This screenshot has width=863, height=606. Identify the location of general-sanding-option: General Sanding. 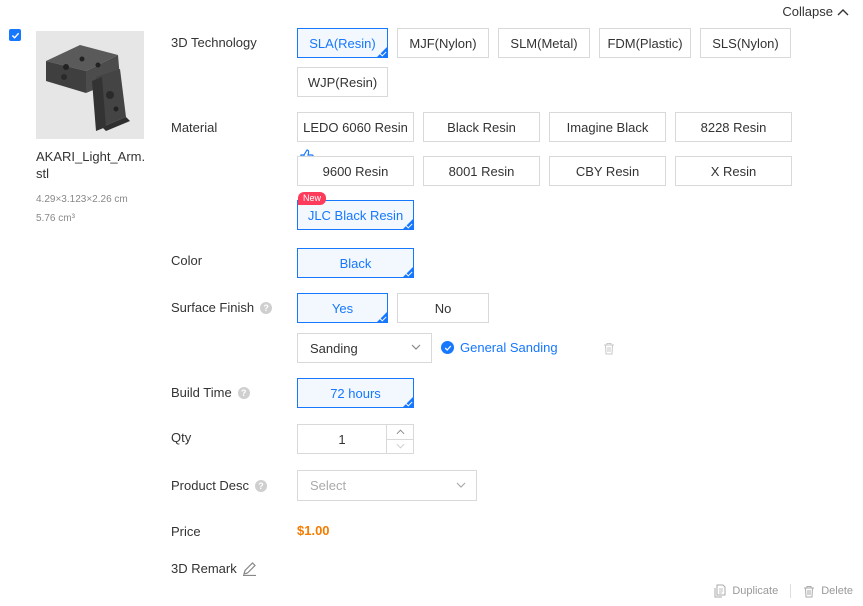
(499, 347).